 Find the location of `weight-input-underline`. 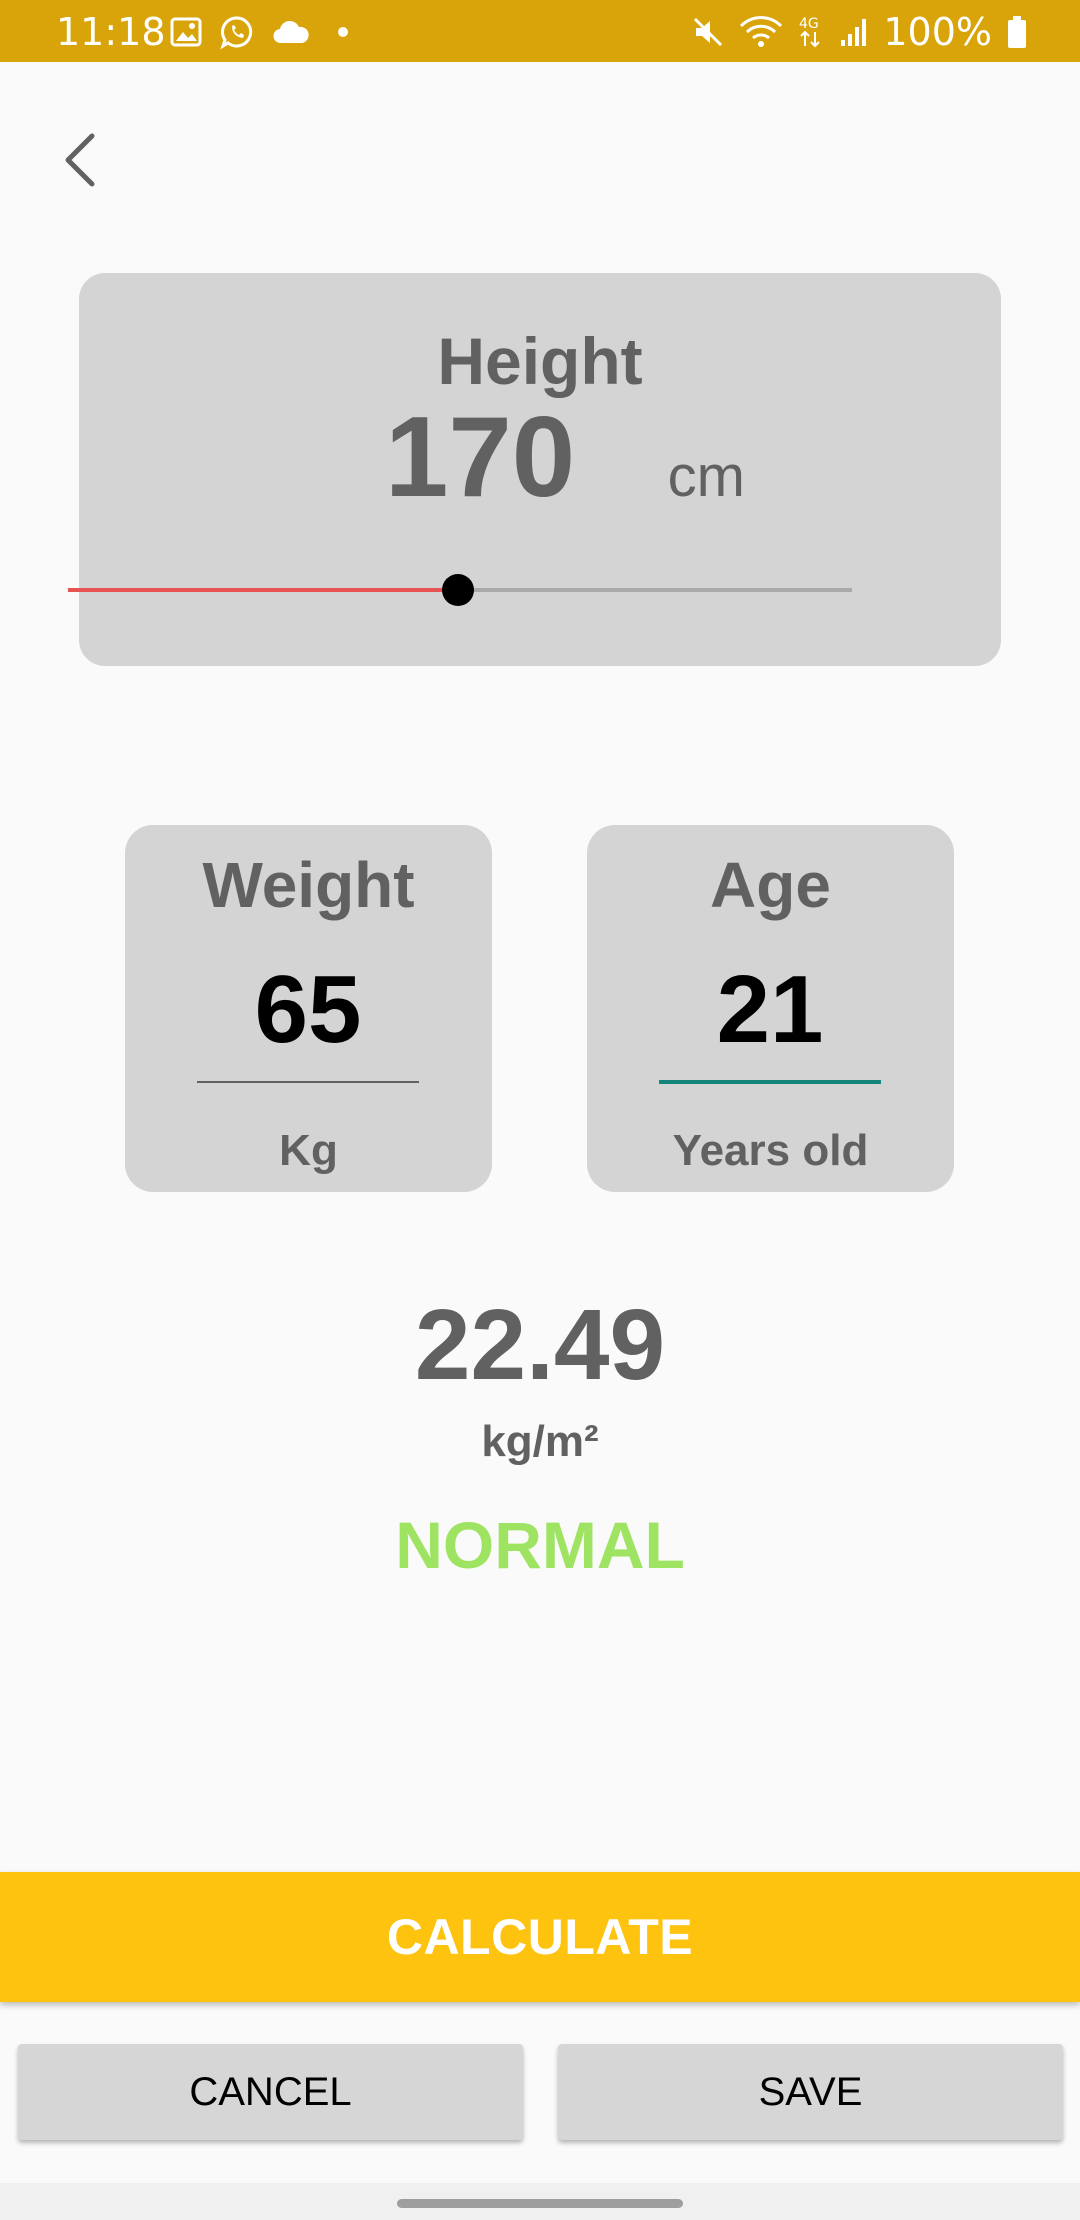

weight-input-underline is located at coordinates (308, 1082).